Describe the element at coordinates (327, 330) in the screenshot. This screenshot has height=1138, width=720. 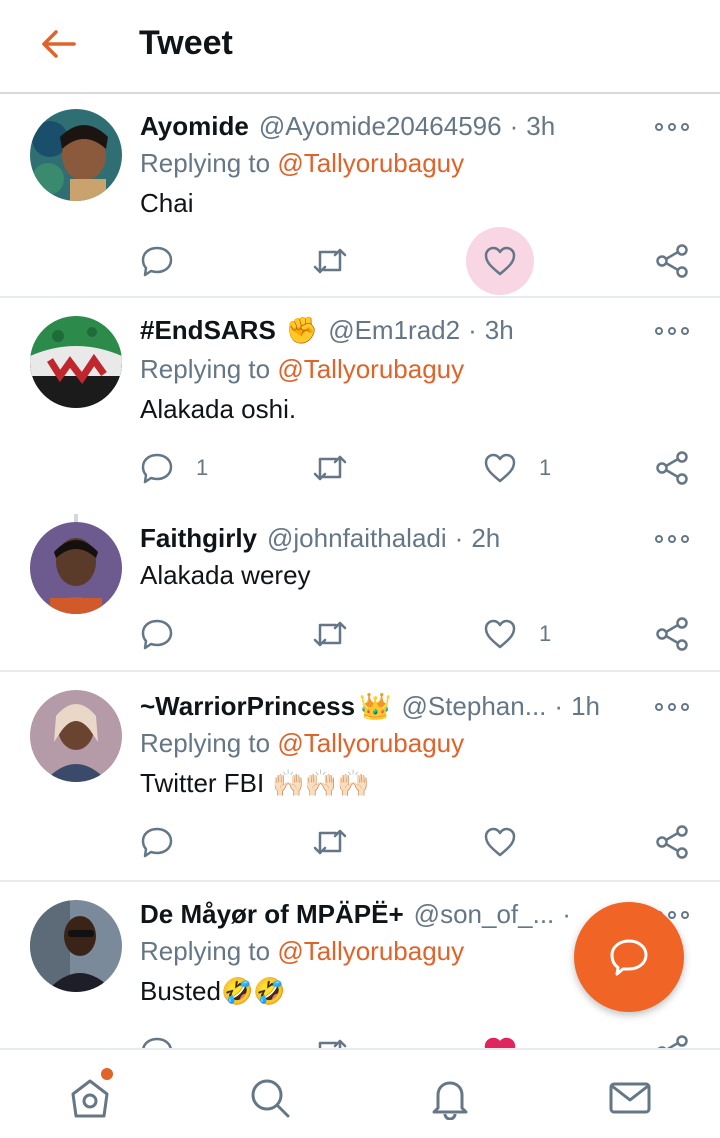
I see `tweet-header: #EndSARS ✊ @Em1rad2 · 3h` at that location.